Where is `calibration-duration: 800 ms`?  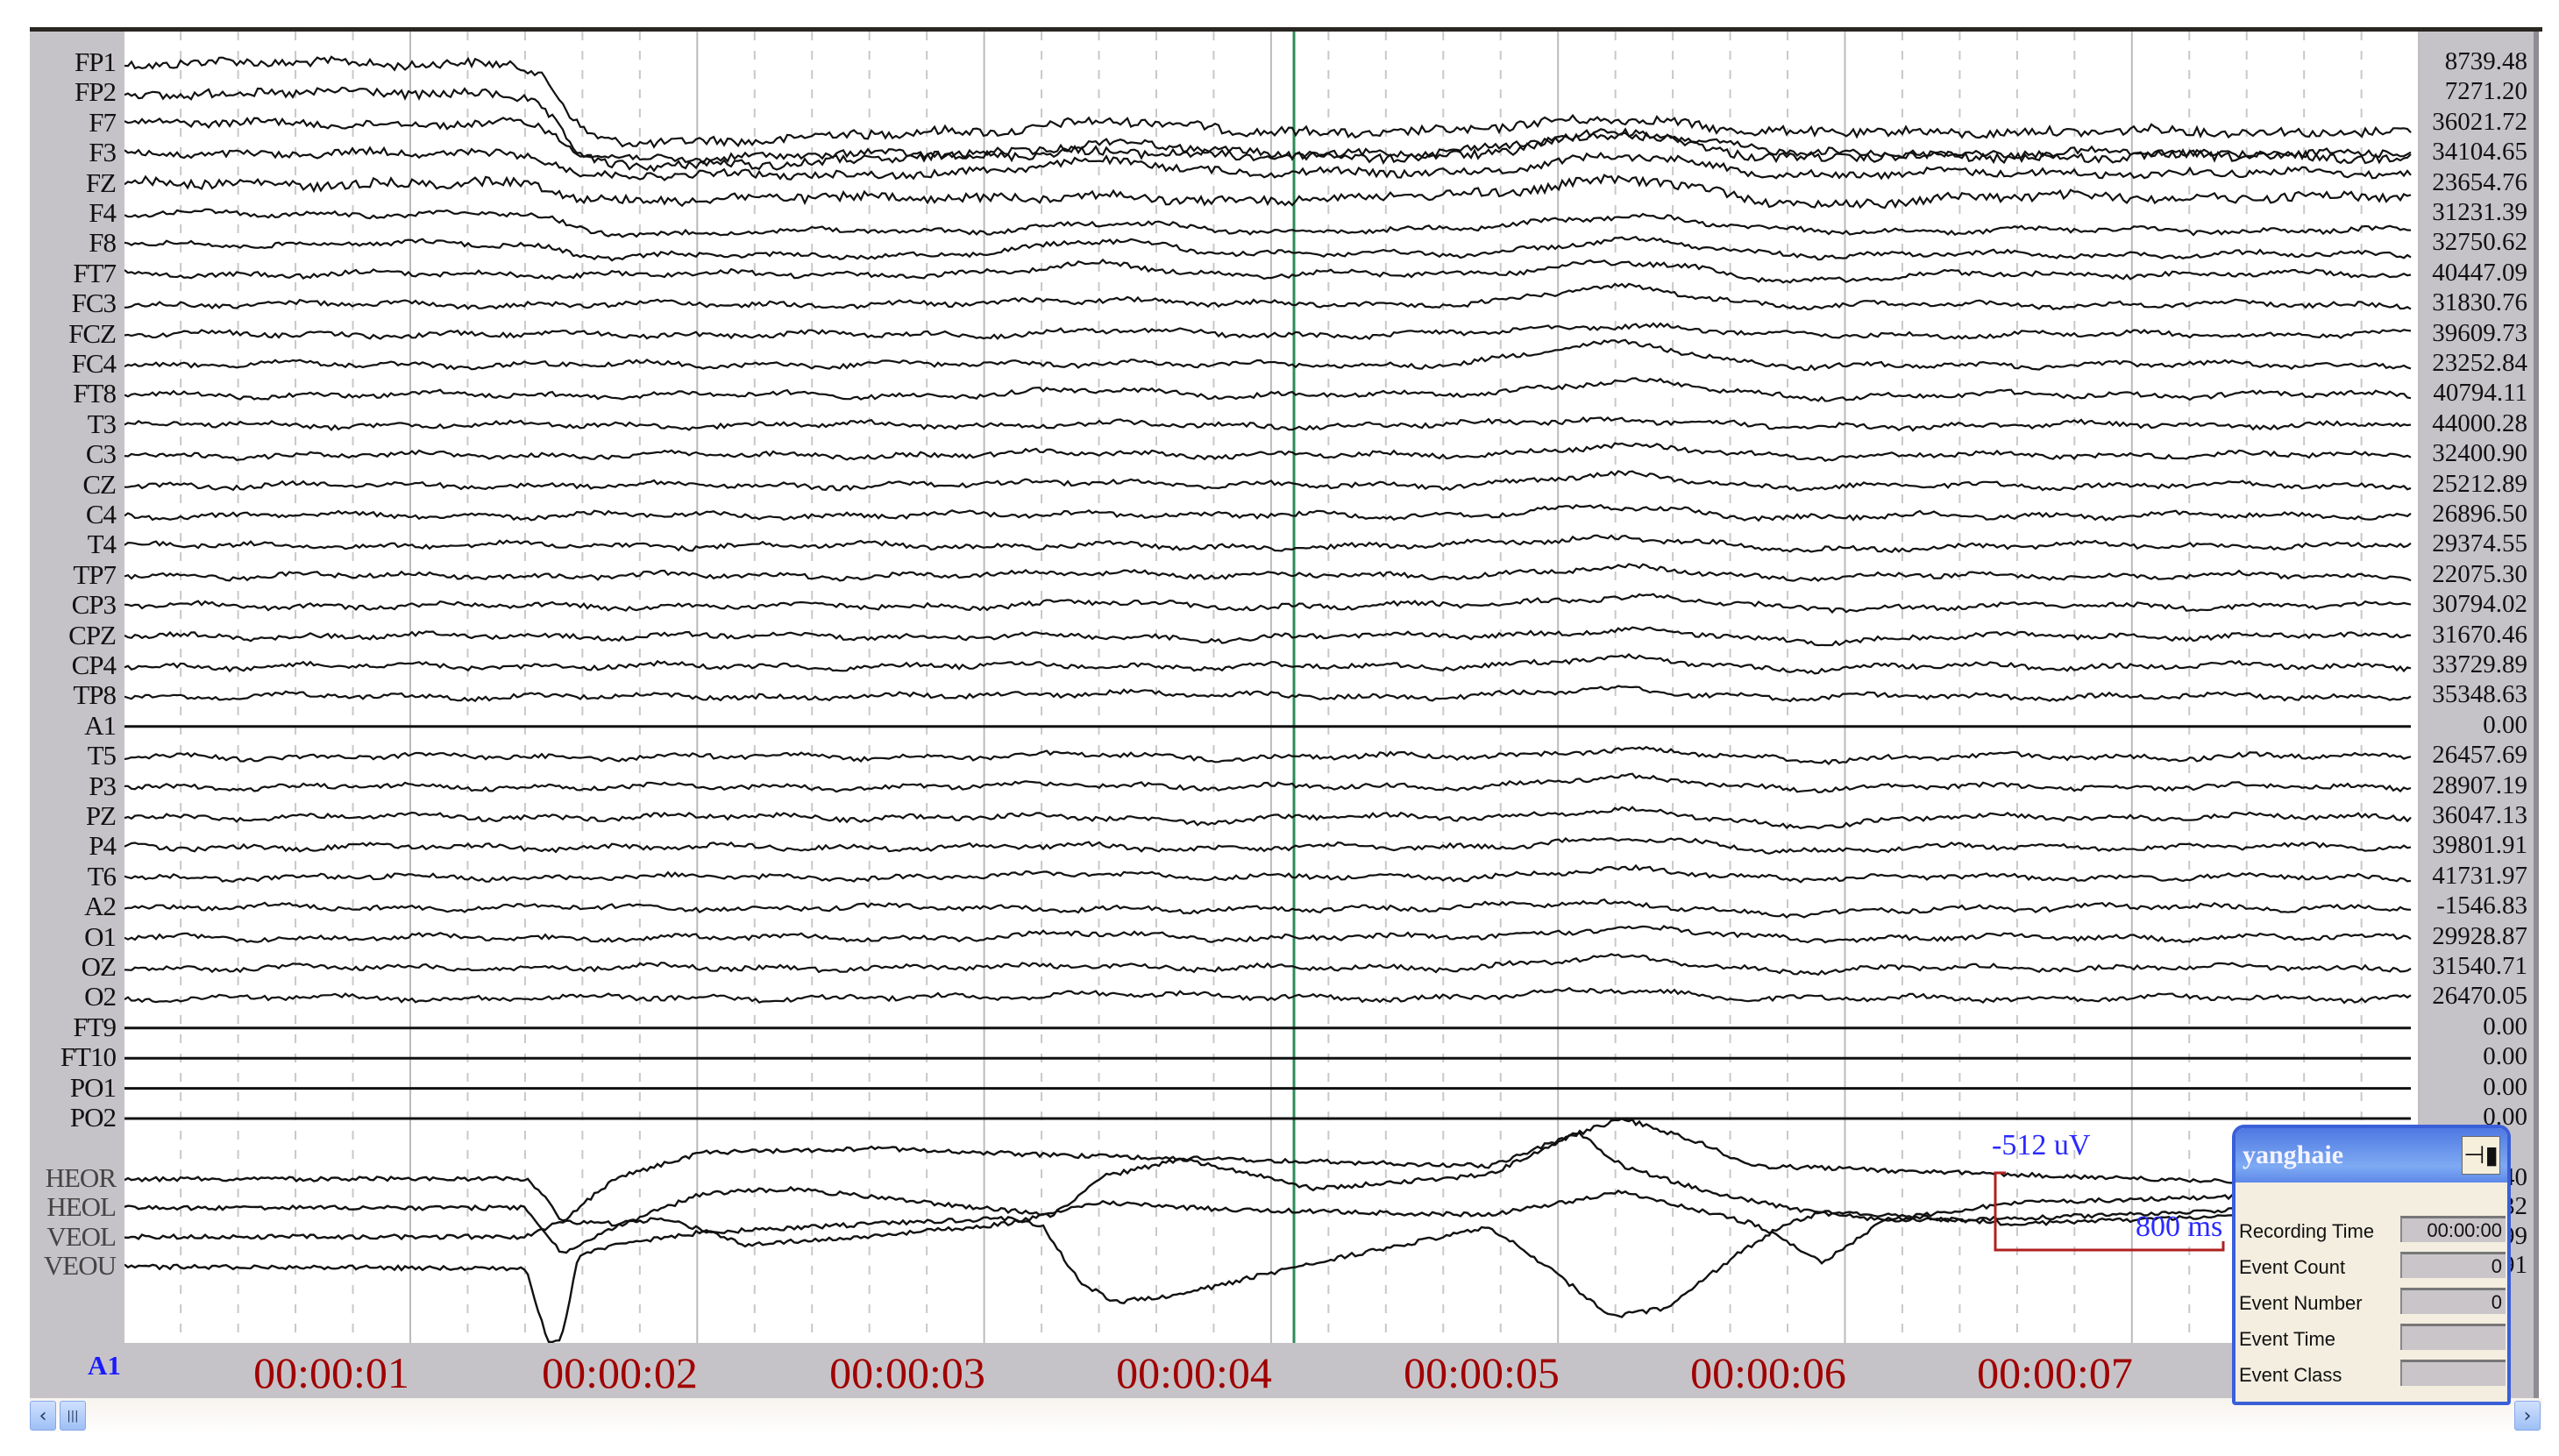
calibration-duration: 800 ms is located at coordinates (2179, 1227).